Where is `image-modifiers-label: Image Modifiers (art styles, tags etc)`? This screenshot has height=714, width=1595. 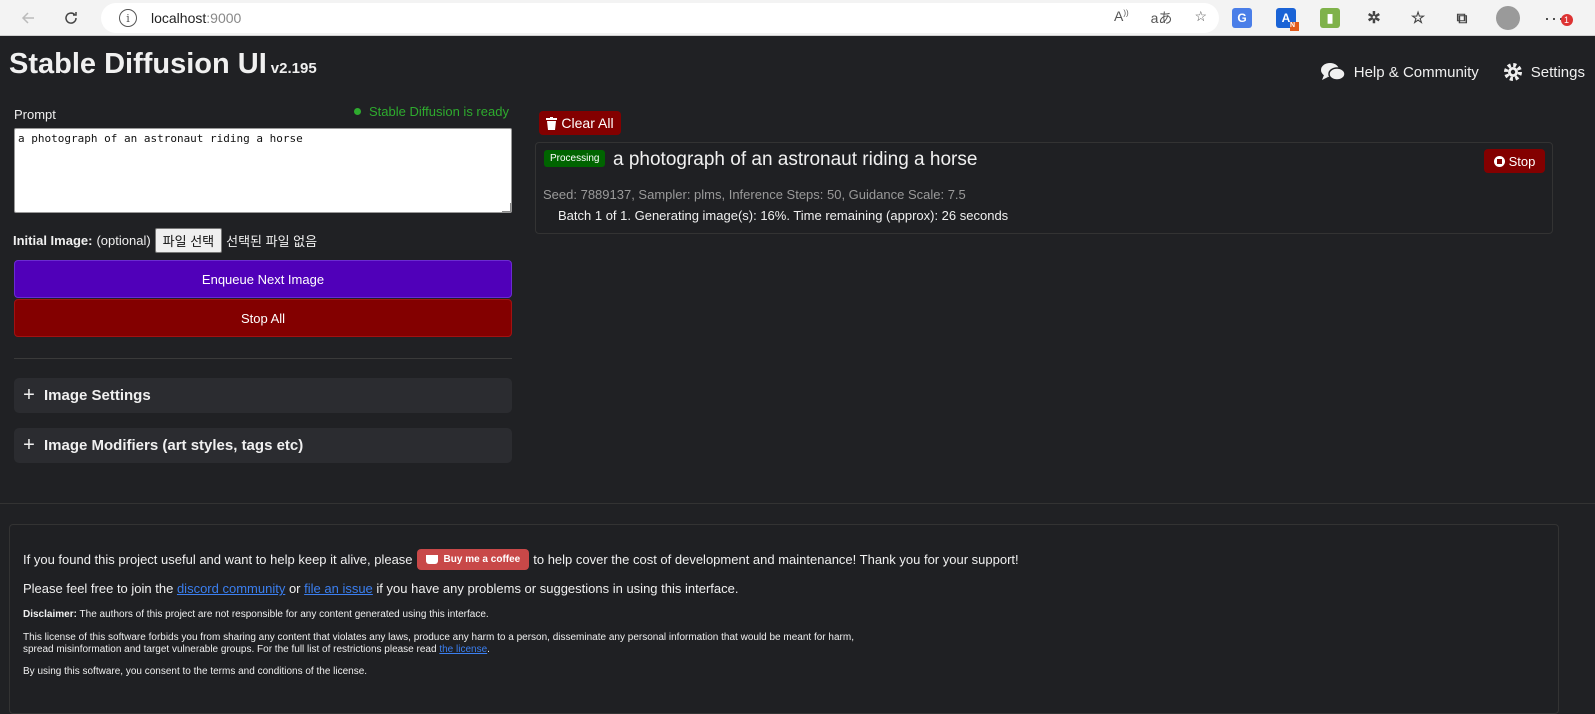 image-modifiers-label: Image Modifiers (art styles, tags etc) is located at coordinates (174, 445).